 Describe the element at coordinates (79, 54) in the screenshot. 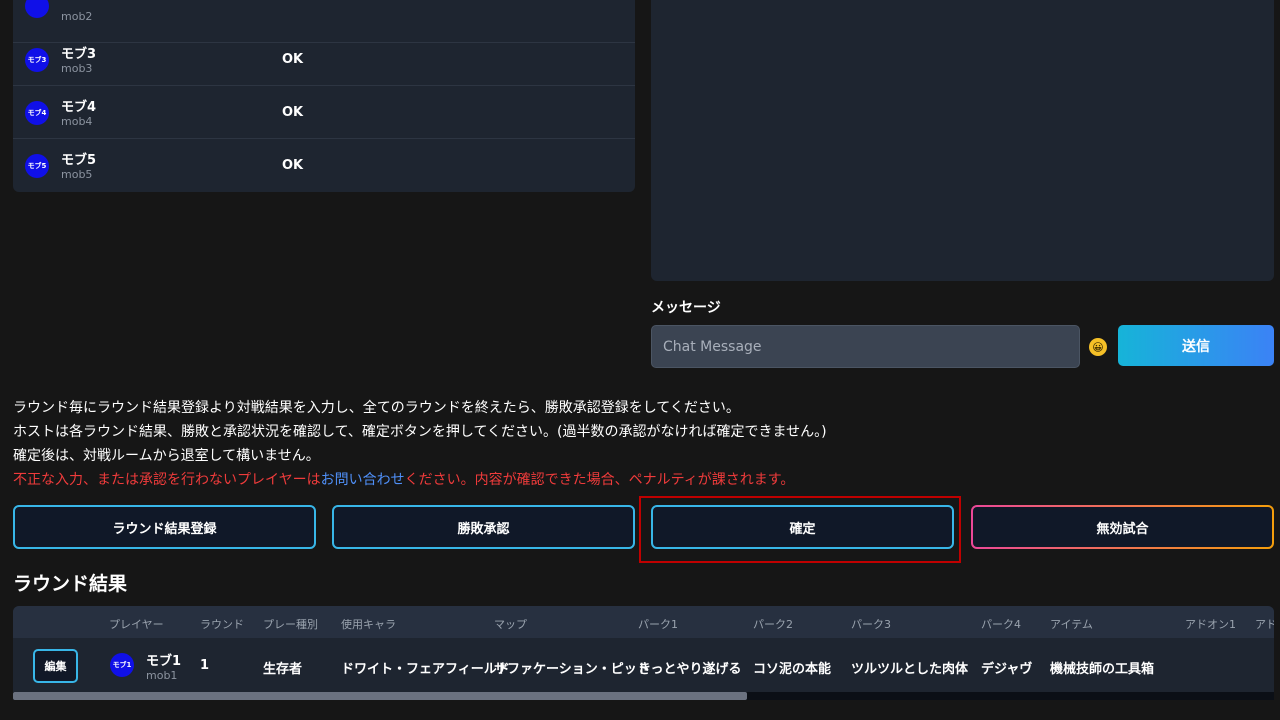

I see `player-name: モブ3` at that location.